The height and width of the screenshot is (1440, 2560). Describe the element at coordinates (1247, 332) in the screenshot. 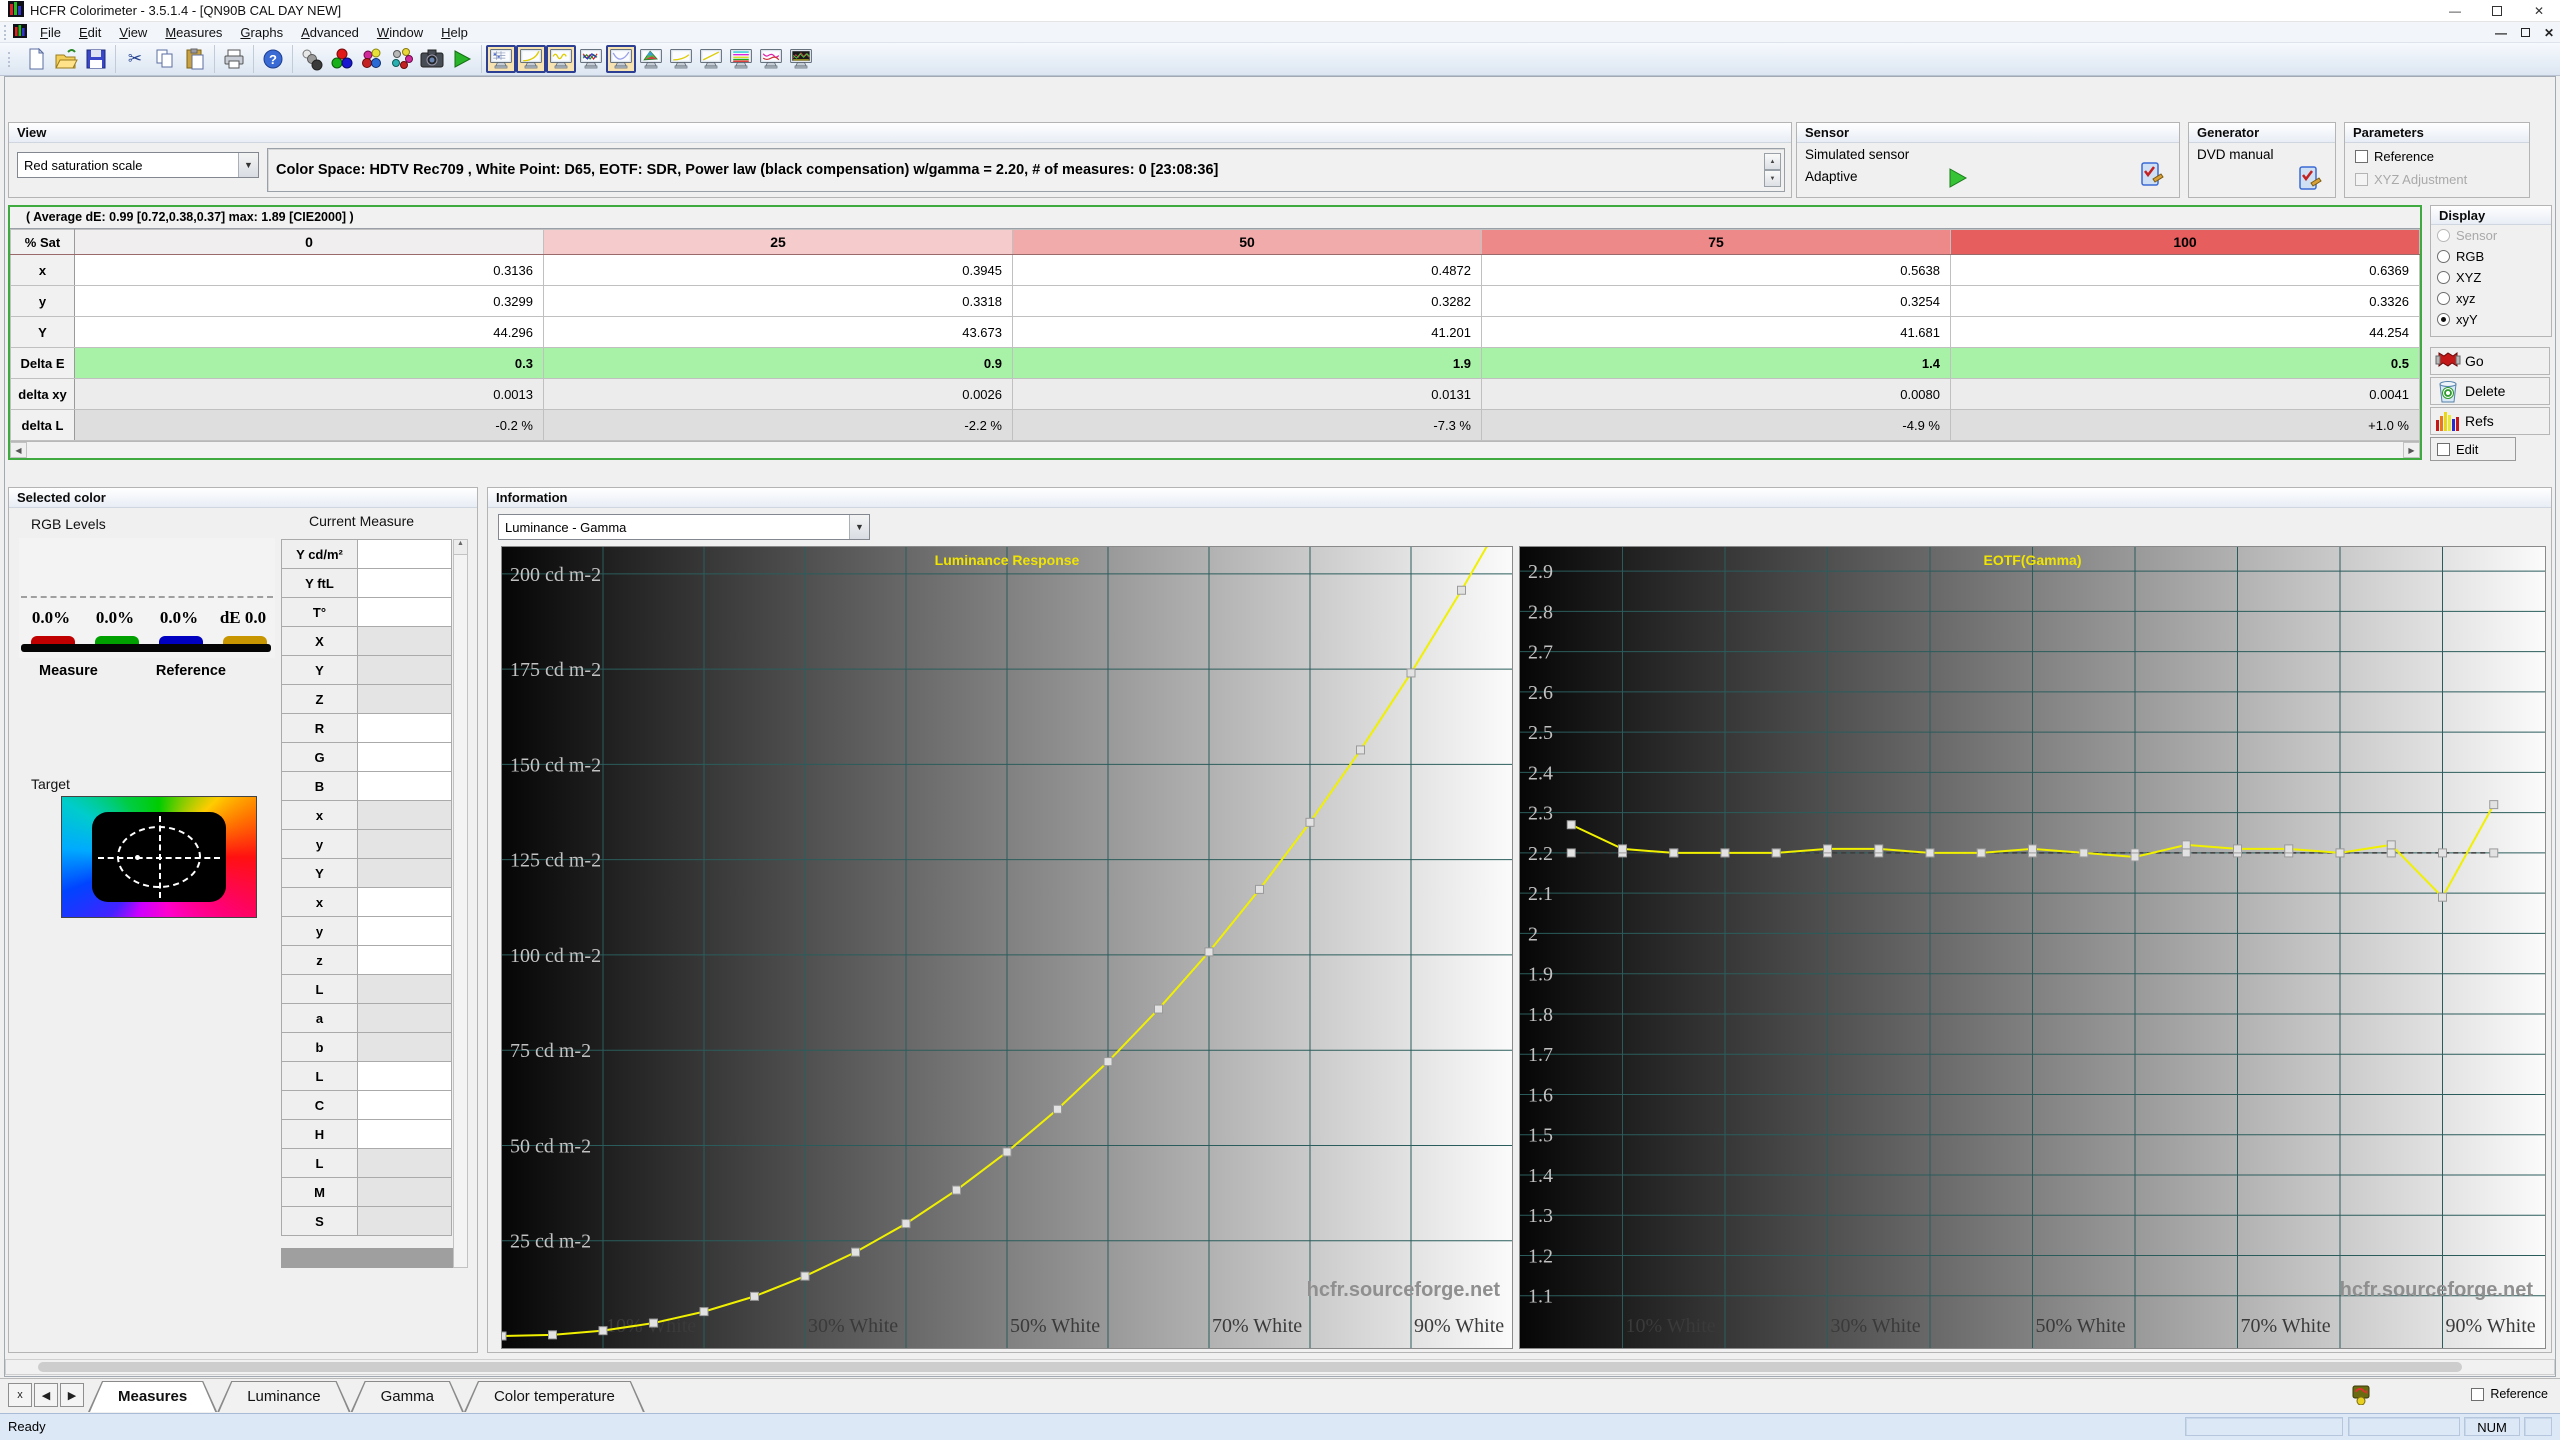

I see `measure-cell: 41.201` at that location.